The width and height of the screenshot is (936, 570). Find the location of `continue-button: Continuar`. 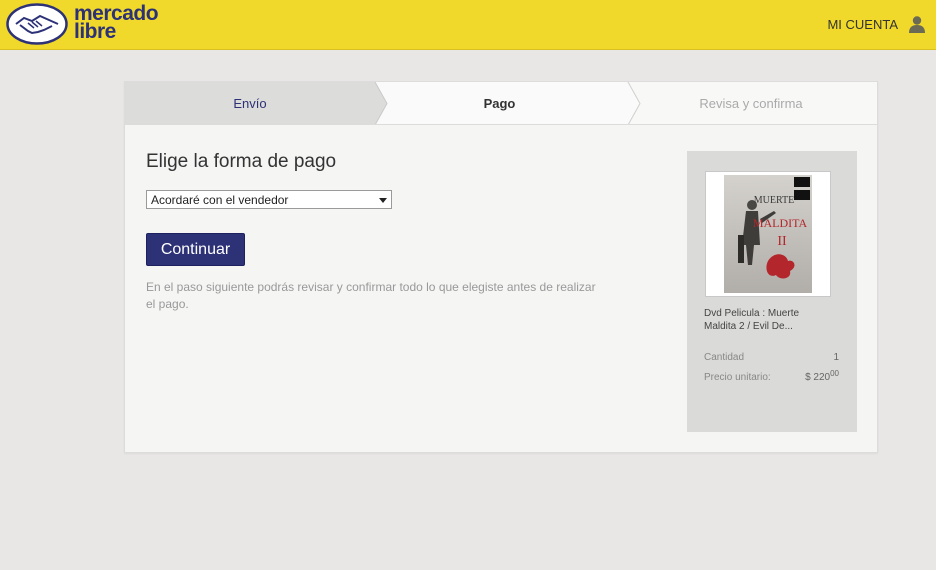

continue-button: Continuar is located at coordinates (195, 249).